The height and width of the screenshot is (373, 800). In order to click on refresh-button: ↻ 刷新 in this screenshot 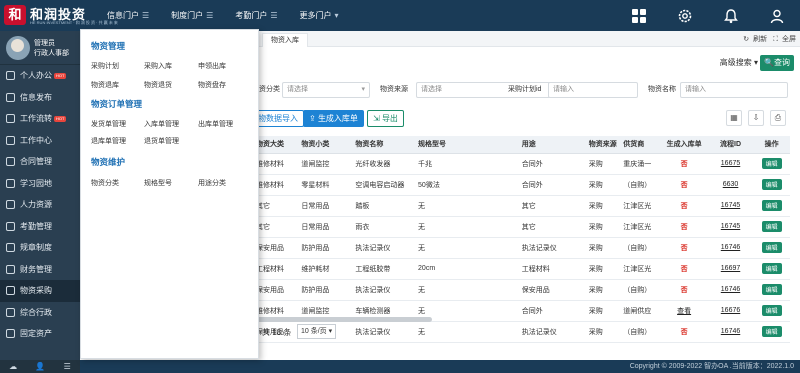, I will do `click(755, 39)`.